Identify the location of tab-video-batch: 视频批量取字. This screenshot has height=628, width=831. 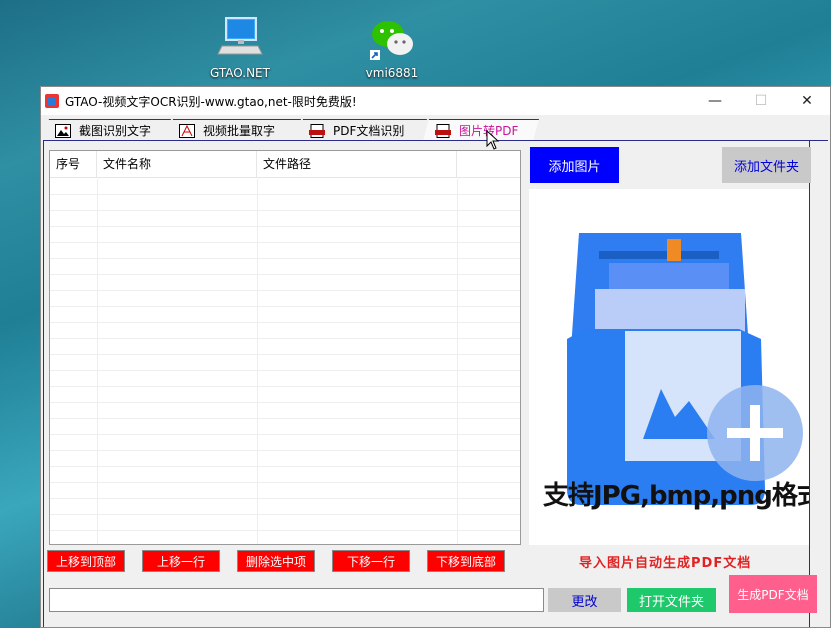
(234, 130).